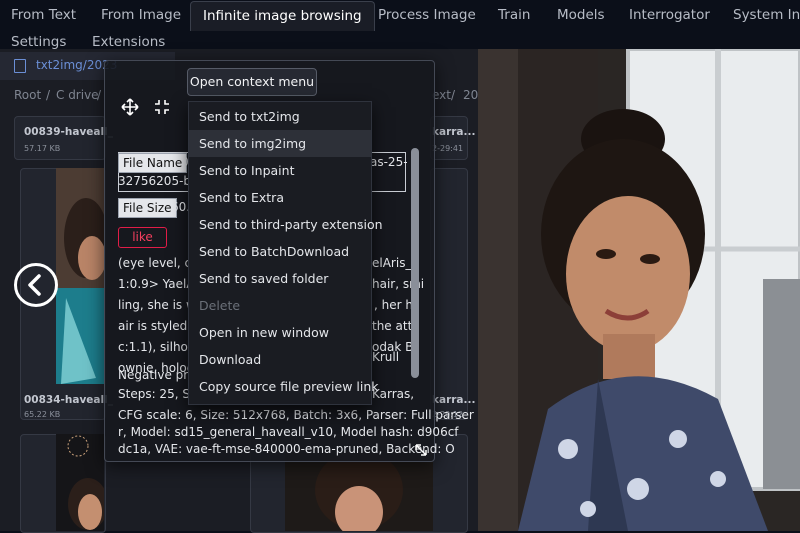  Describe the element at coordinates (766, 15) in the screenshot. I see `tab-system-info: System Inf` at that location.